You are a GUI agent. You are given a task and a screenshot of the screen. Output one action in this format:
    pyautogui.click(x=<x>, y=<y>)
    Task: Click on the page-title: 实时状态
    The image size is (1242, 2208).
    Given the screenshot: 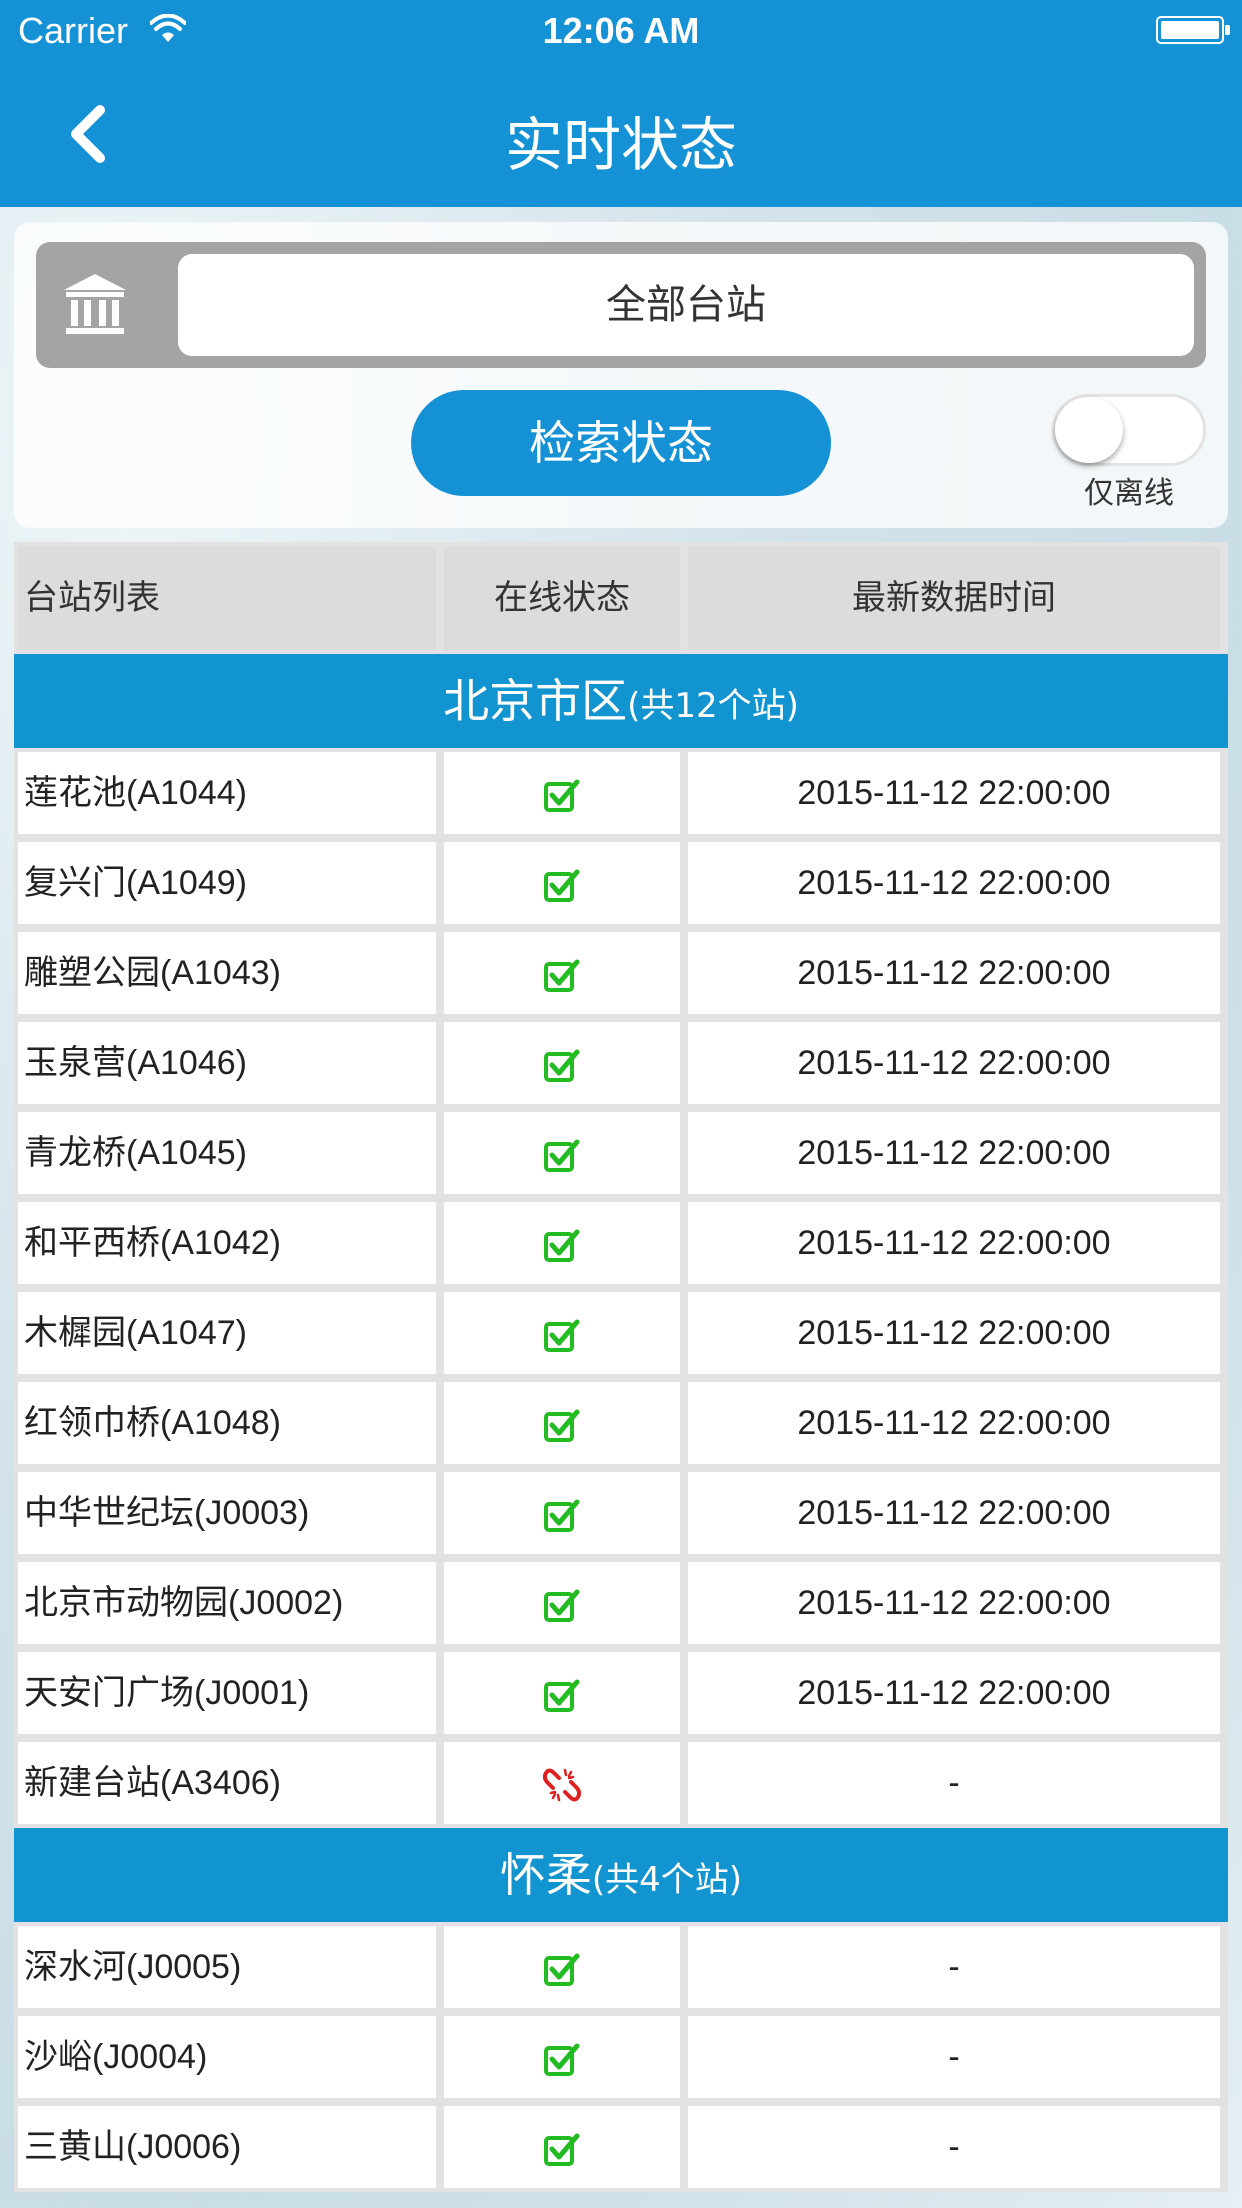 What is the action you would take?
    pyautogui.click(x=620, y=145)
    